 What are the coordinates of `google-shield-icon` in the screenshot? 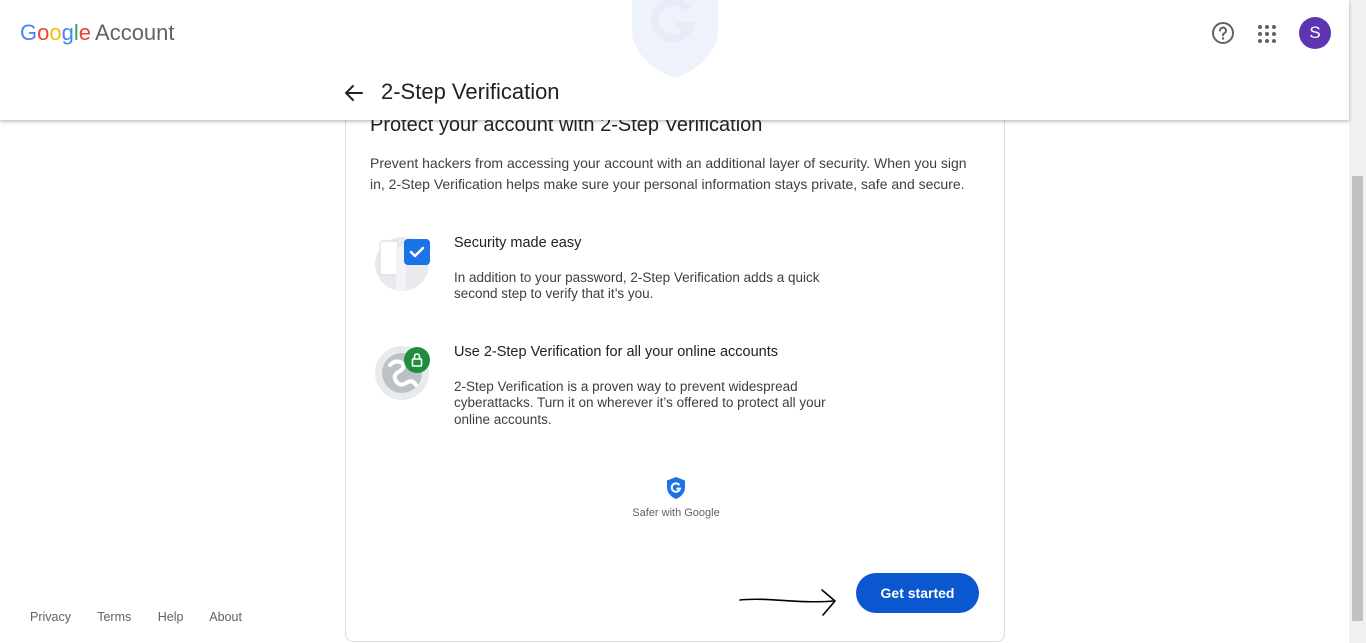 It's located at (676, 488).